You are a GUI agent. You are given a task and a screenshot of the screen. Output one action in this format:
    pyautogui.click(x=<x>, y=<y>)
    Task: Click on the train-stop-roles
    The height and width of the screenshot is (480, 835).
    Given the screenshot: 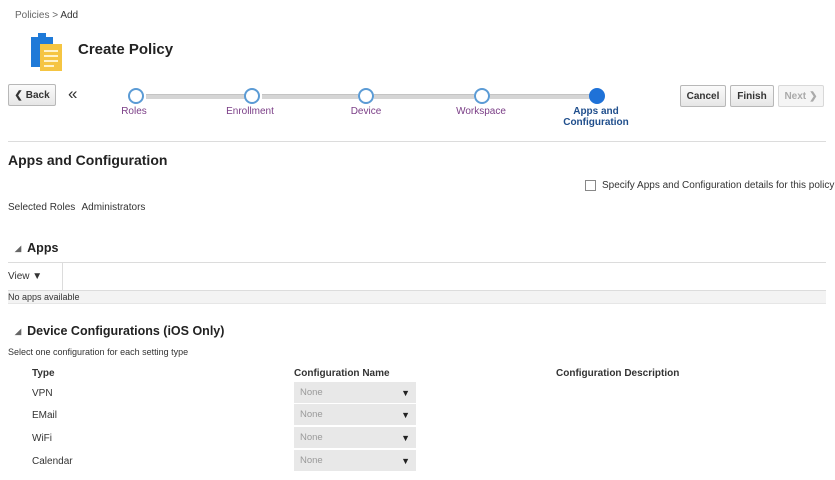 What is the action you would take?
    pyautogui.click(x=136, y=96)
    